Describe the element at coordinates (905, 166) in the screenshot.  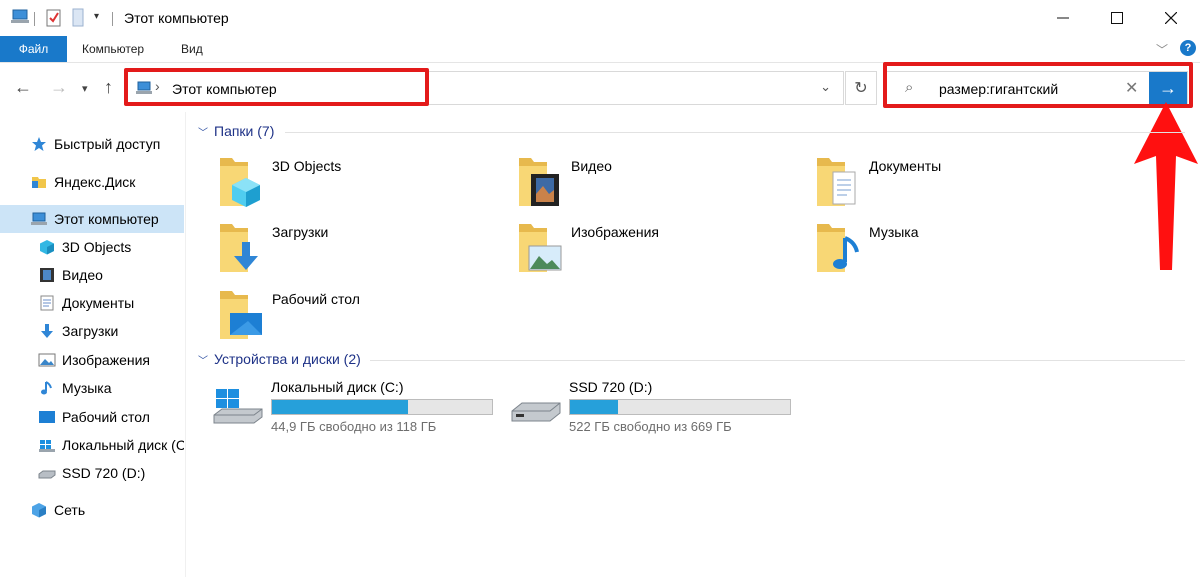
I see `folder-label: Документы` at that location.